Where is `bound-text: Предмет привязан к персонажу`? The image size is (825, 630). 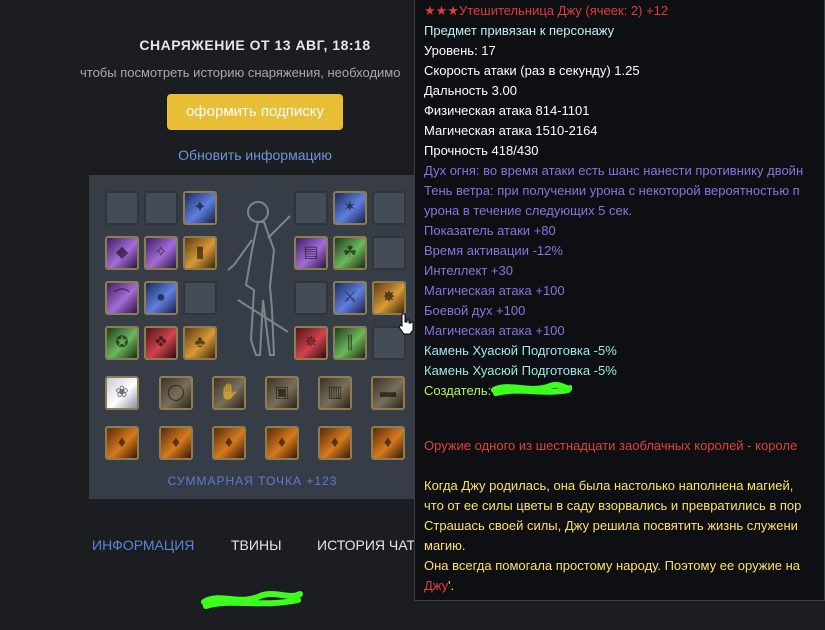 bound-text: Предмет привязан к персонажу is located at coordinates (519, 30).